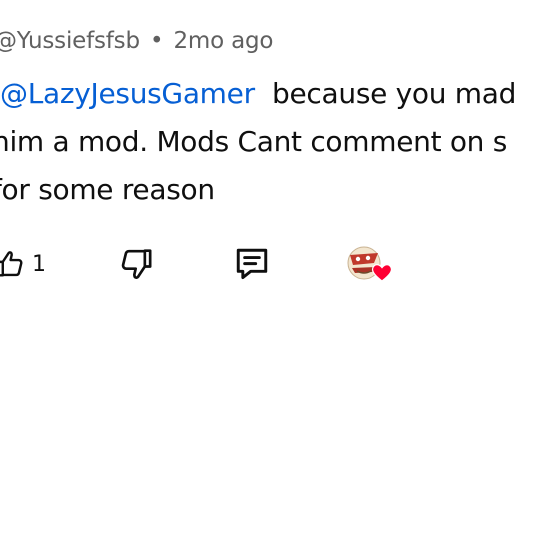 This screenshot has width=560, height=560. I want to click on creator-heart-icon, so click(371, 264).